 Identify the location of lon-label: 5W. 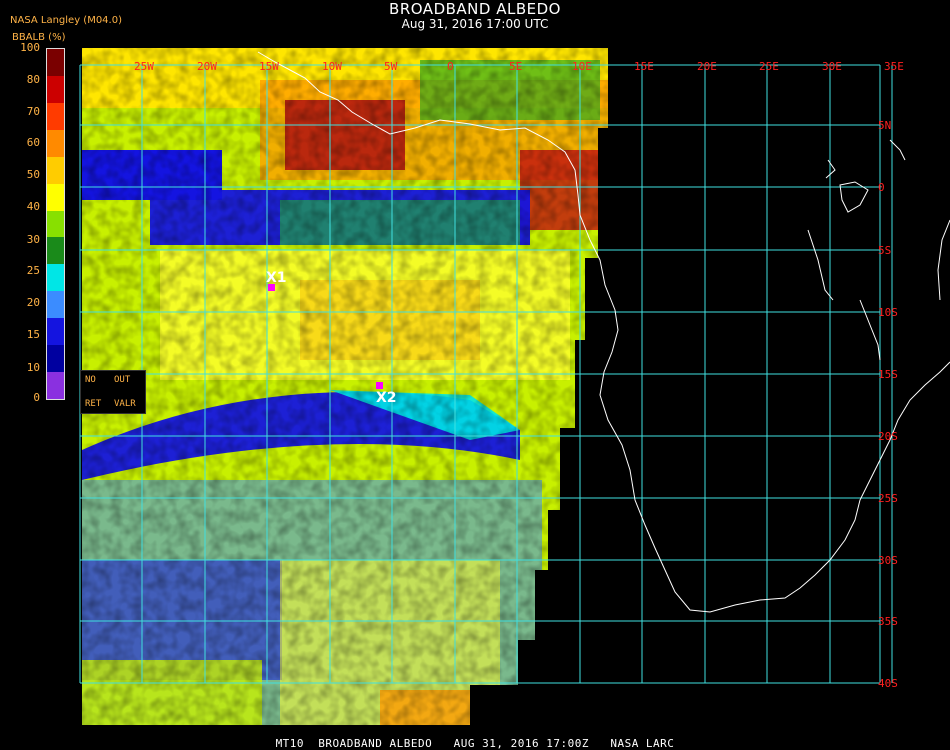
(391, 66).